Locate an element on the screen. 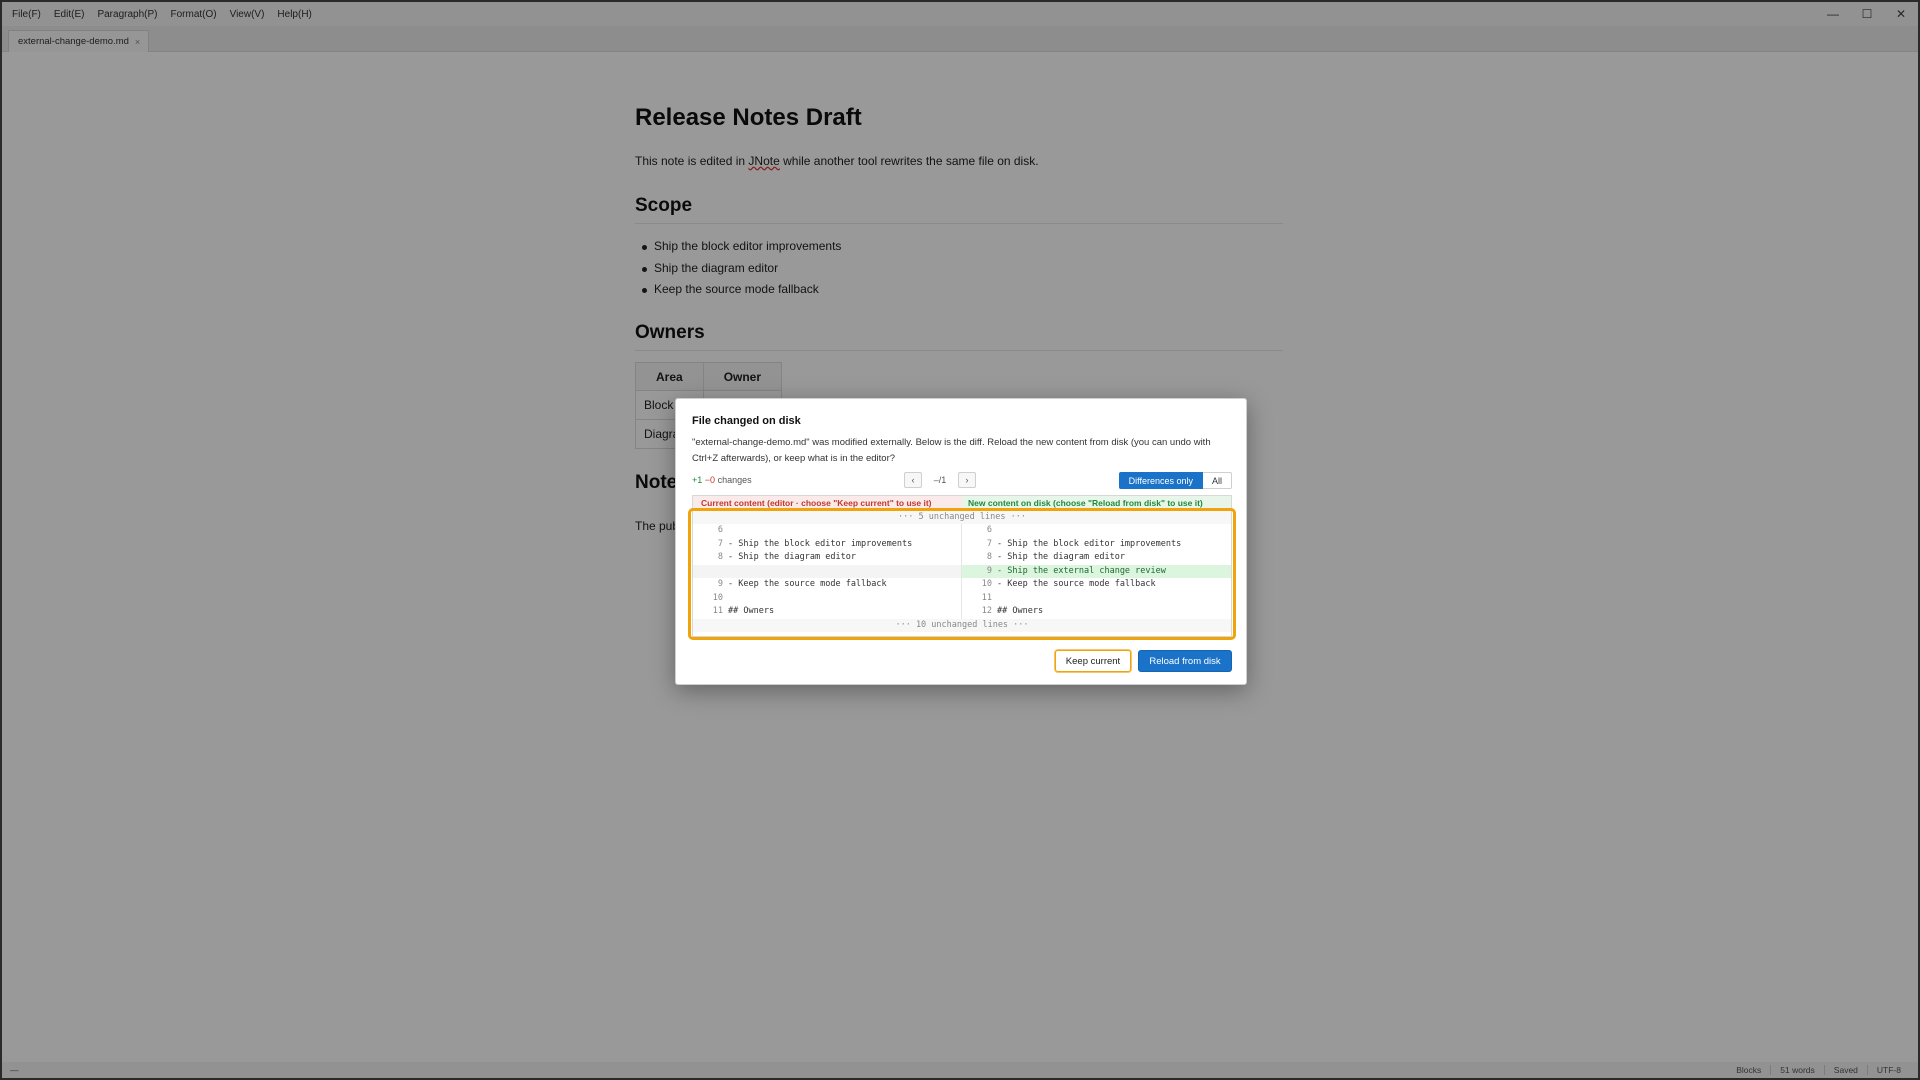 The width and height of the screenshot is (1920, 1080). show-all-button: All is located at coordinates (1217, 480).